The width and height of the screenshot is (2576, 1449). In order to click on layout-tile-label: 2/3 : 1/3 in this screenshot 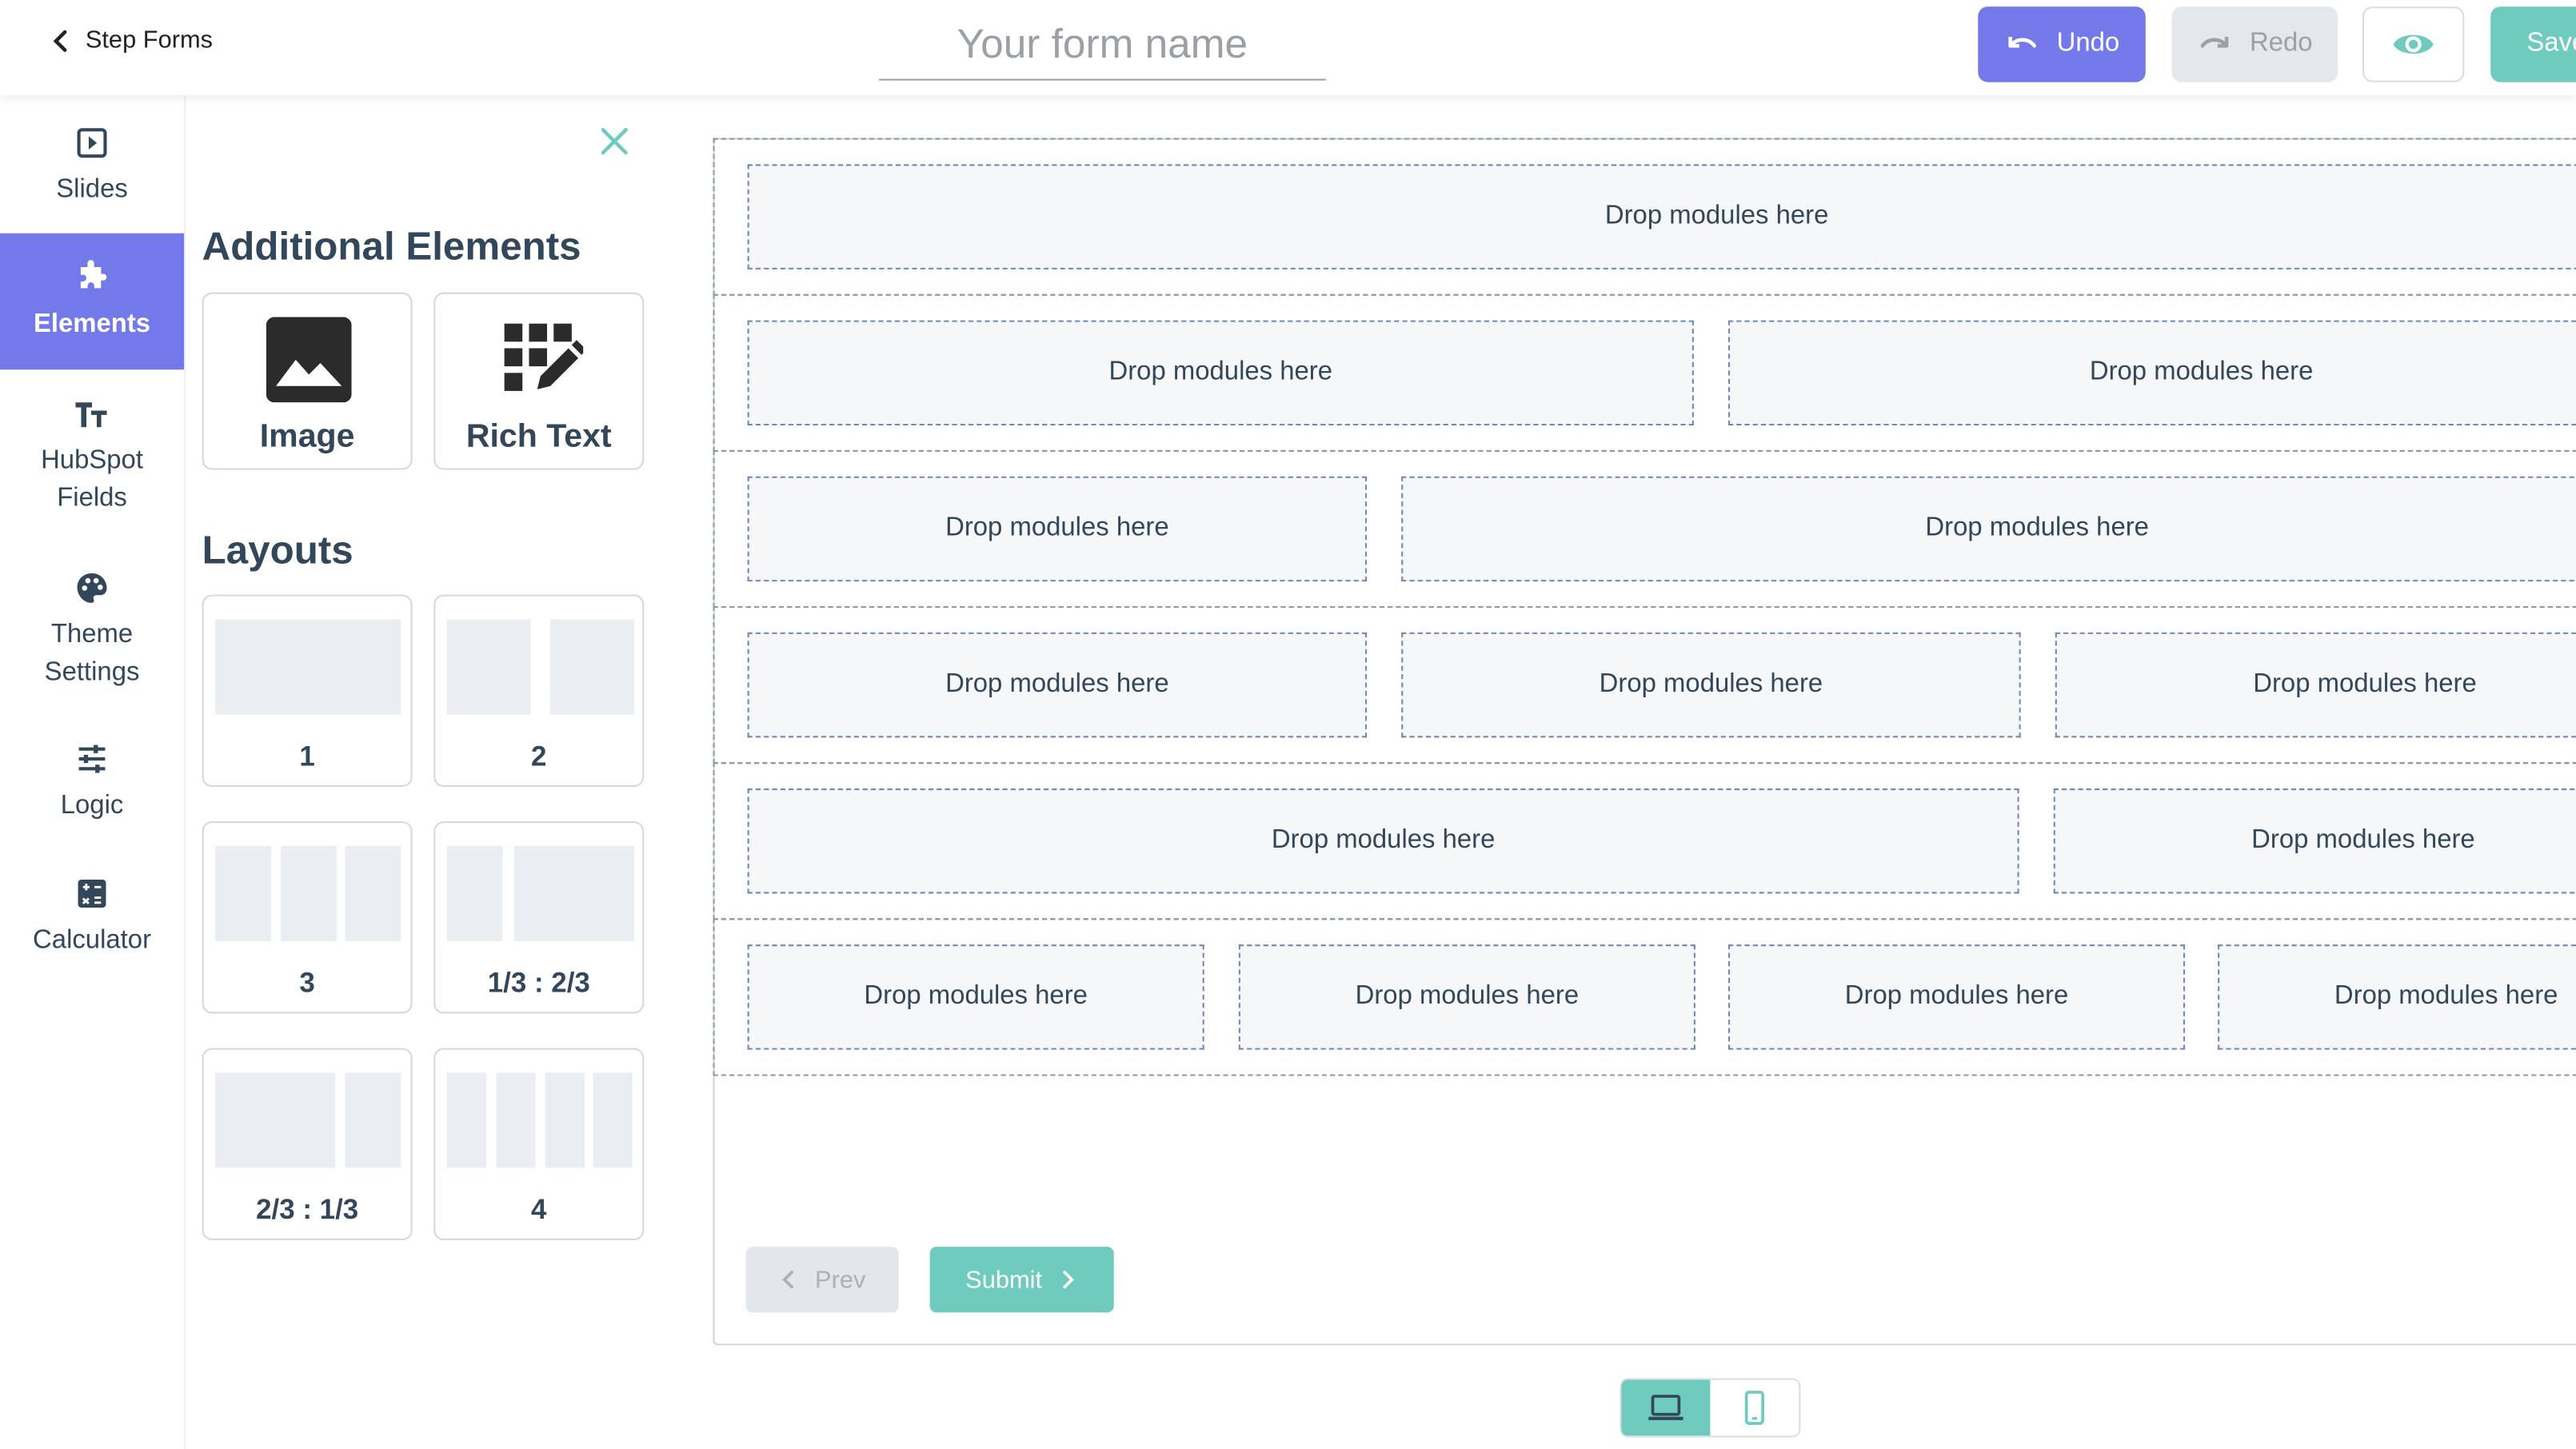, I will do `click(307, 1210)`.